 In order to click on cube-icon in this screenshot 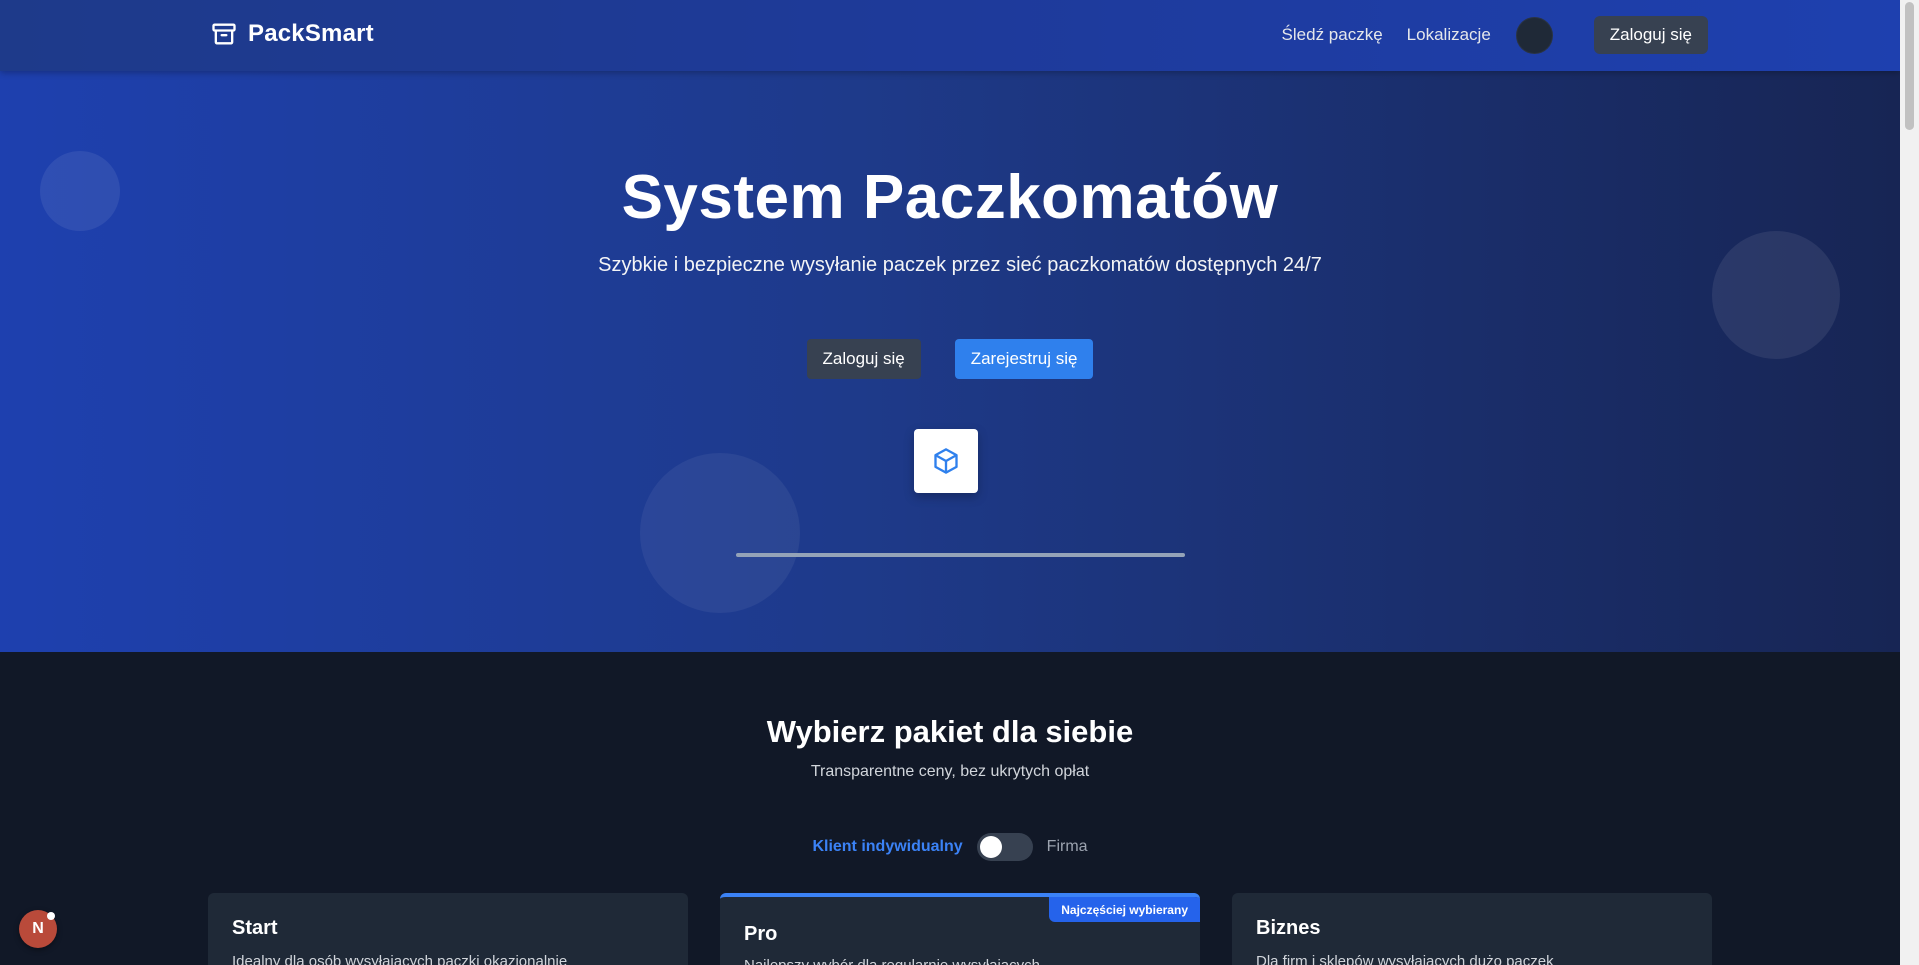, I will do `click(946, 461)`.